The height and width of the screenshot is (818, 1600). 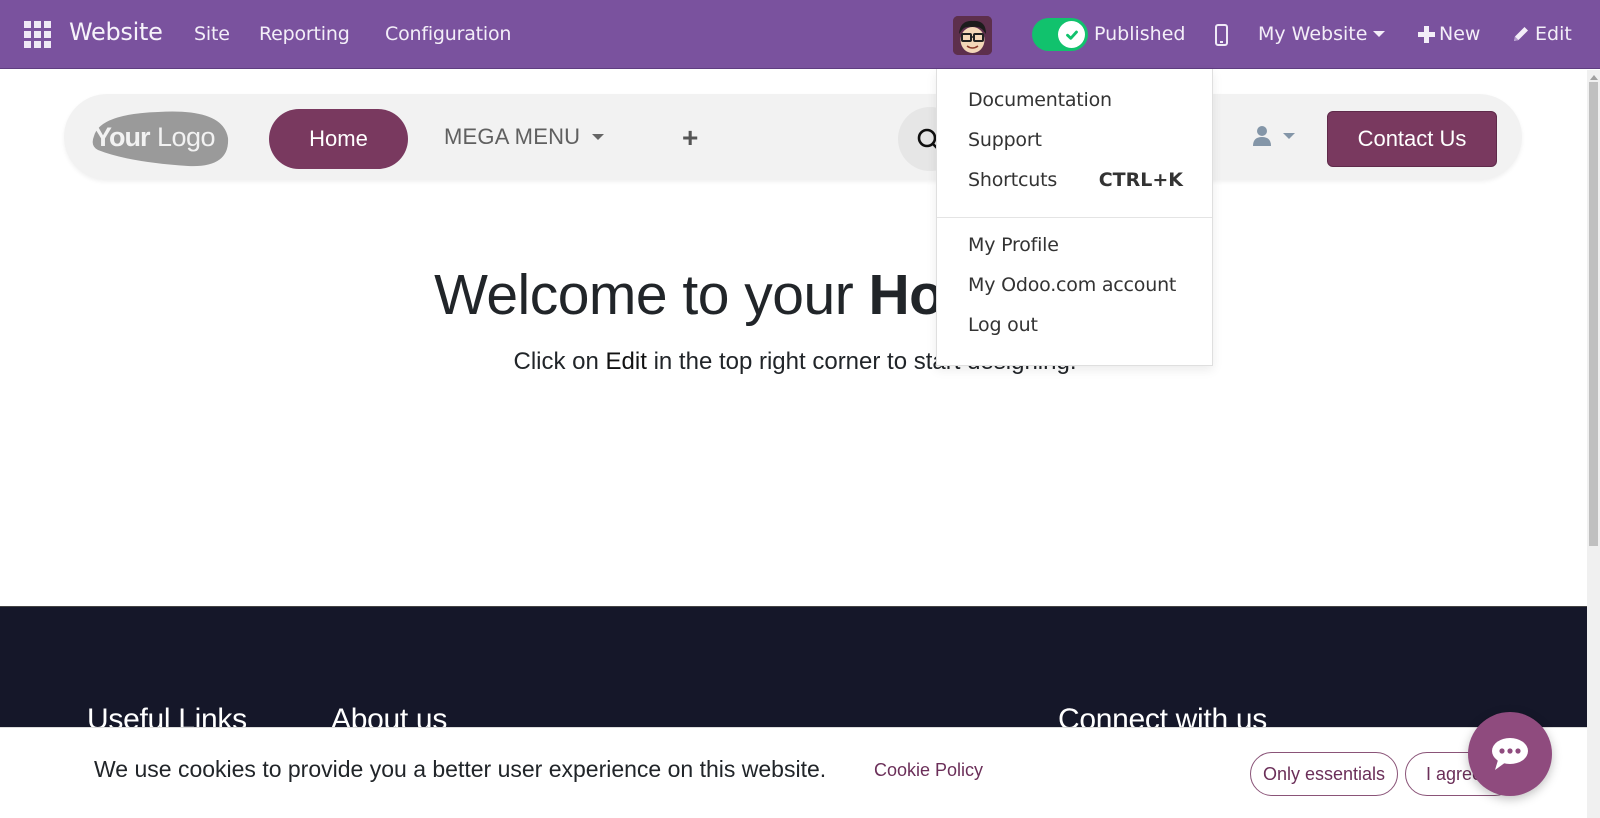 What do you see at coordinates (1262, 136) in the screenshot?
I see `user-icon` at bounding box center [1262, 136].